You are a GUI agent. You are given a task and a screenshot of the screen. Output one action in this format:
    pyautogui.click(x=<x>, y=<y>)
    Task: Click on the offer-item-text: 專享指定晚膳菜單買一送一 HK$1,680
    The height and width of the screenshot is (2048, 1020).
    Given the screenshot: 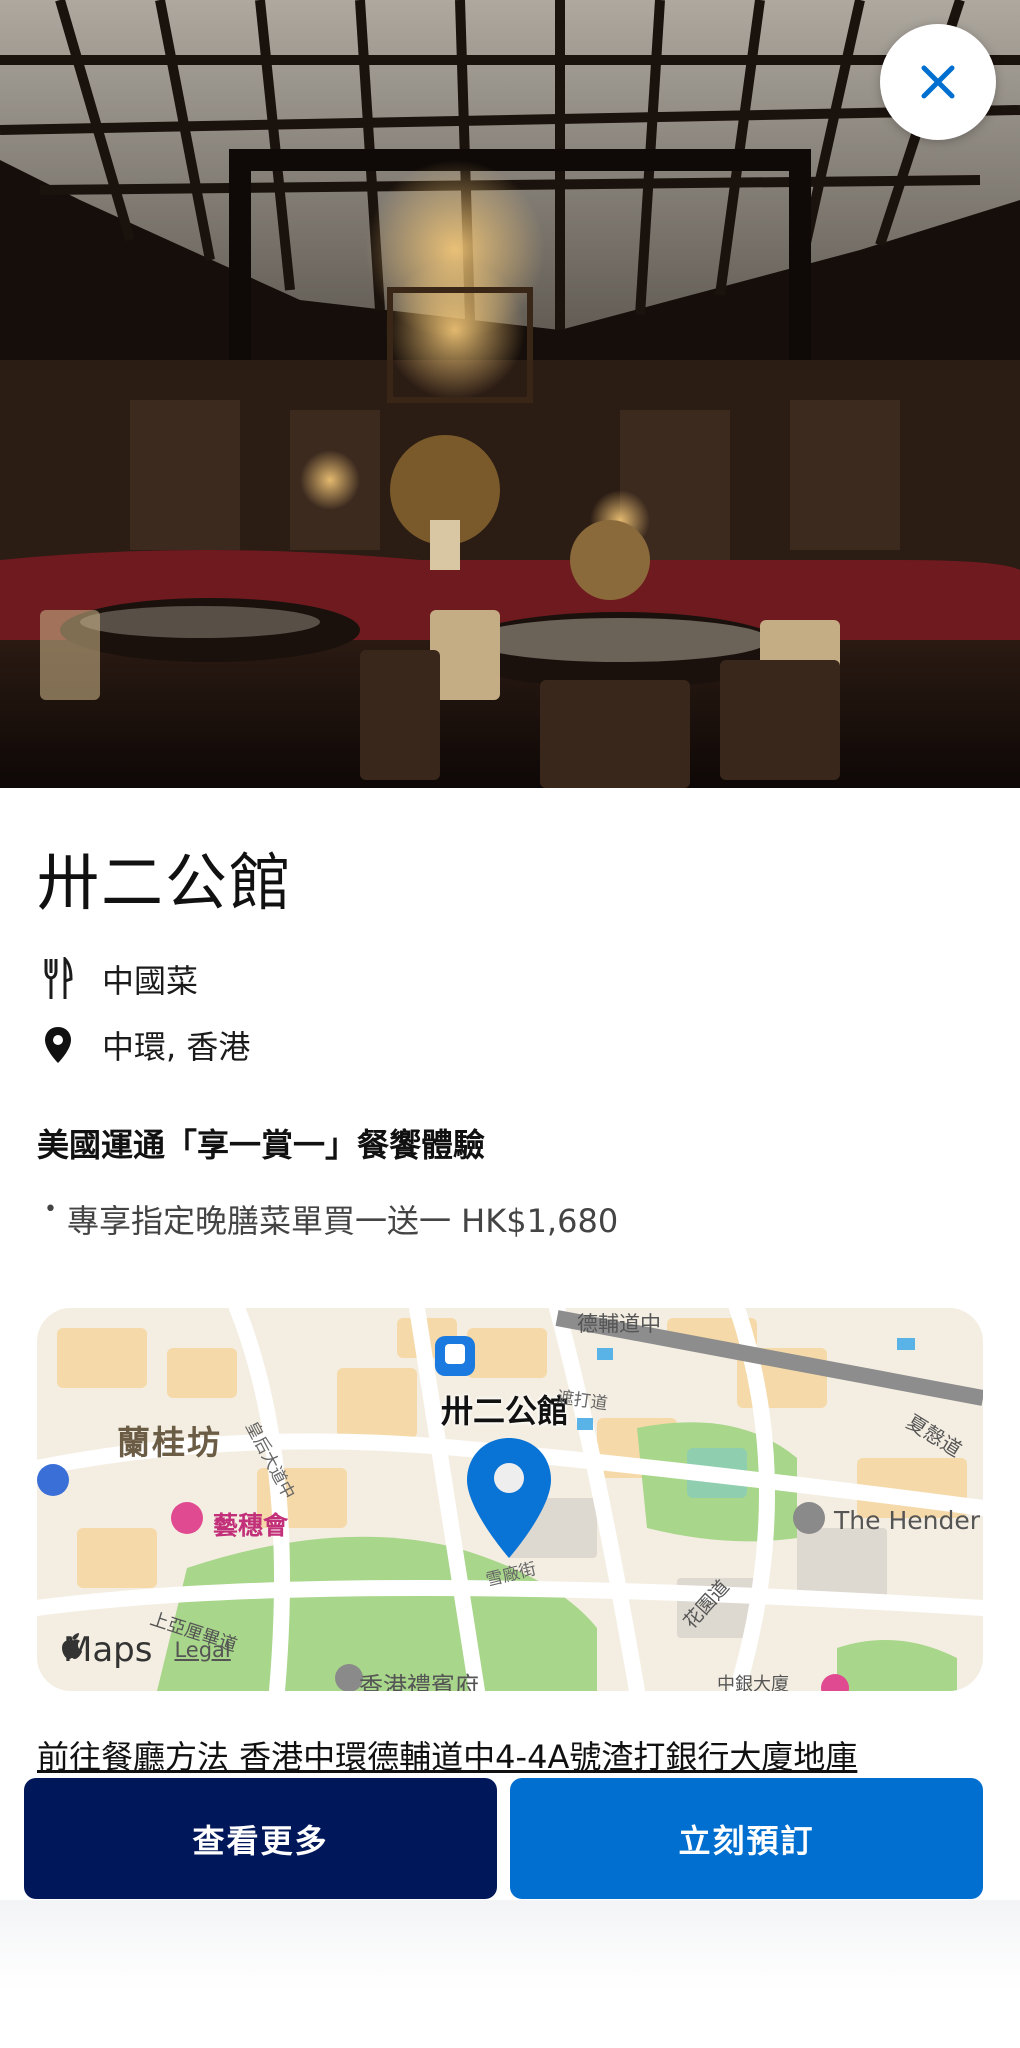 What is the action you would take?
    pyautogui.click(x=342, y=1221)
    